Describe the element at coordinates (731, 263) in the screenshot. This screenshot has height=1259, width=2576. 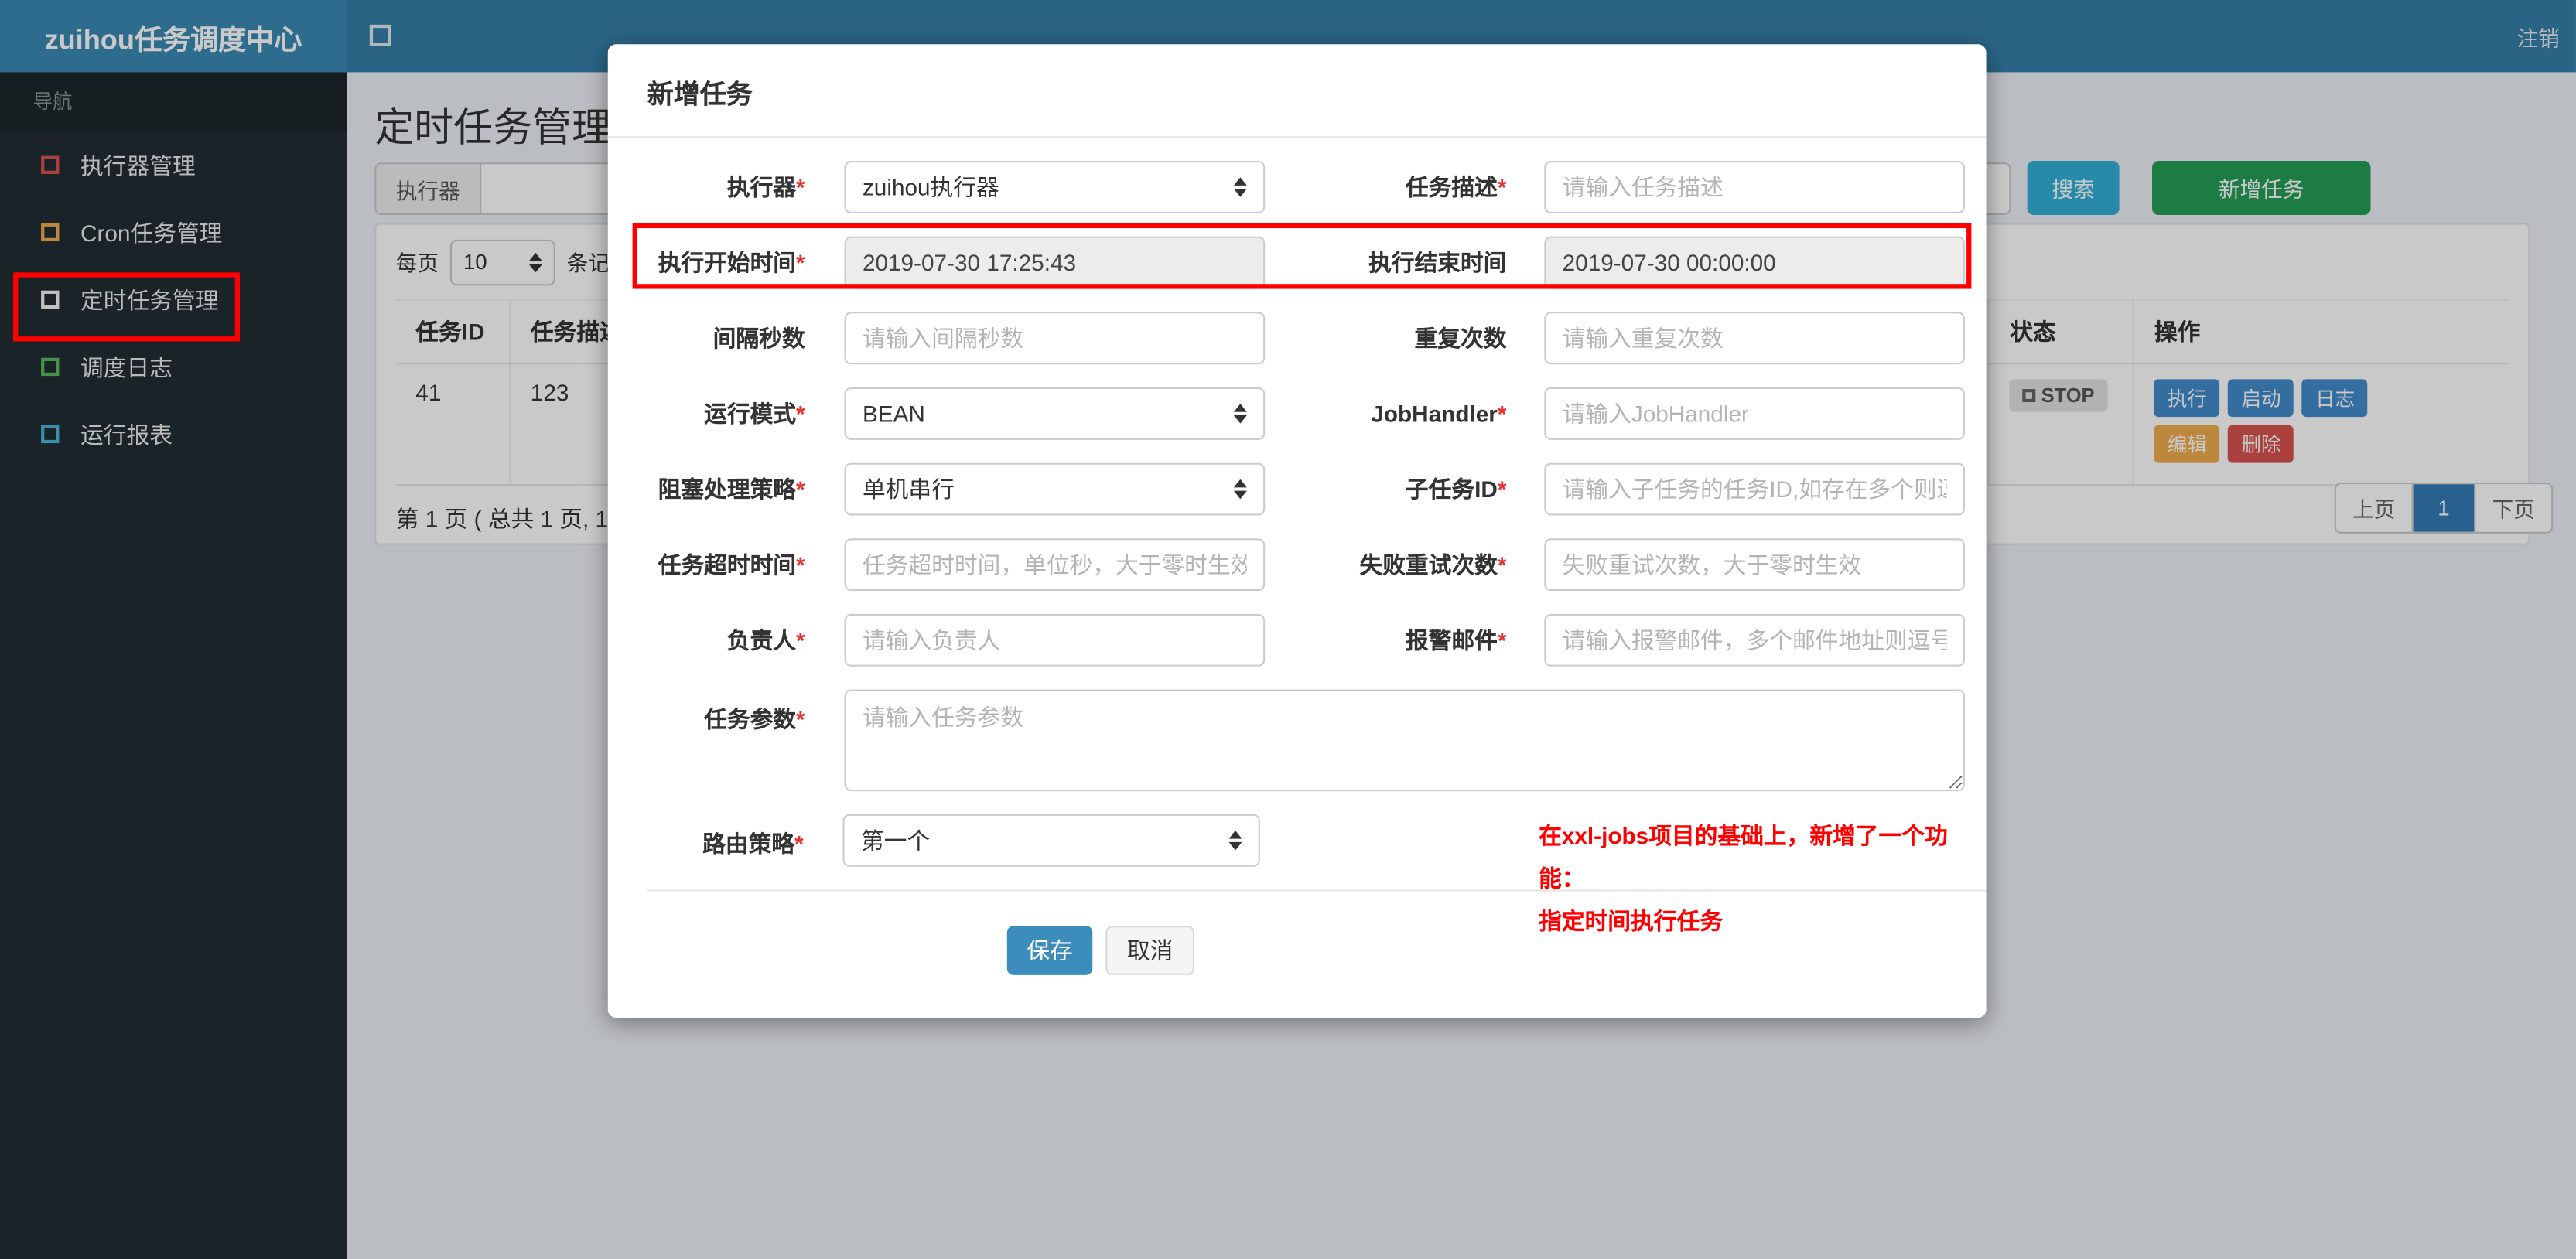
I see `field-label-start-time: 执行开始时间*` at that location.